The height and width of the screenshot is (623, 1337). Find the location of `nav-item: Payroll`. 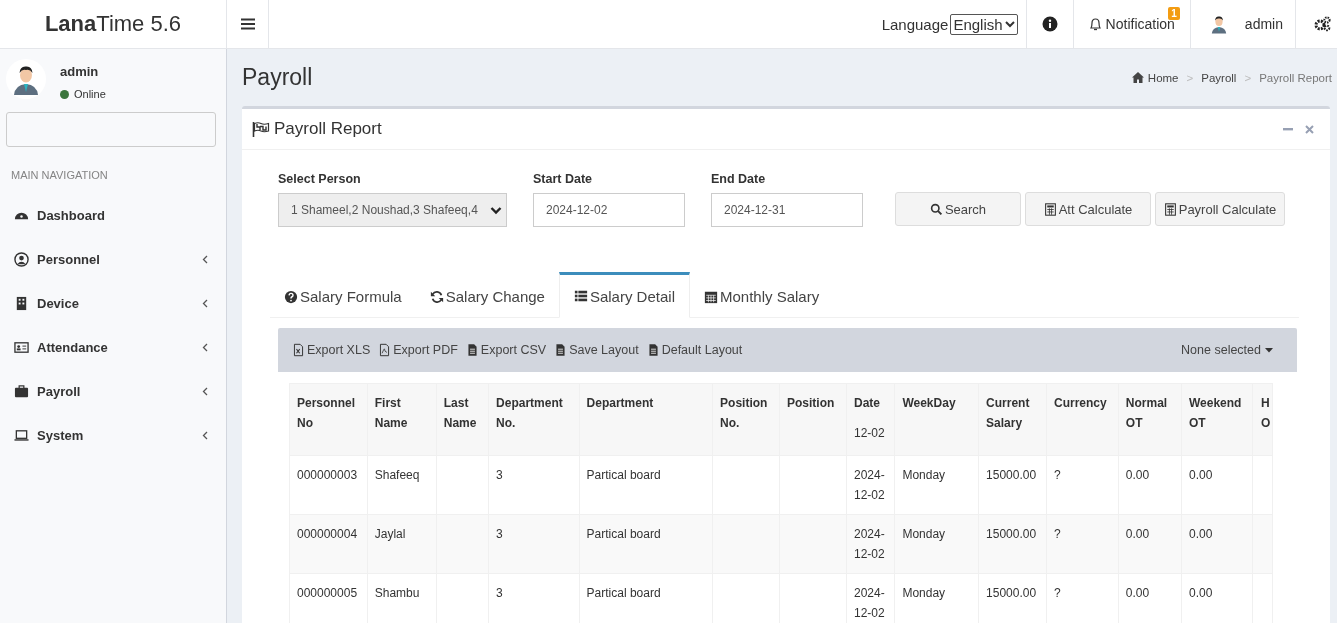

nav-item: Payroll is located at coordinates (113, 391).